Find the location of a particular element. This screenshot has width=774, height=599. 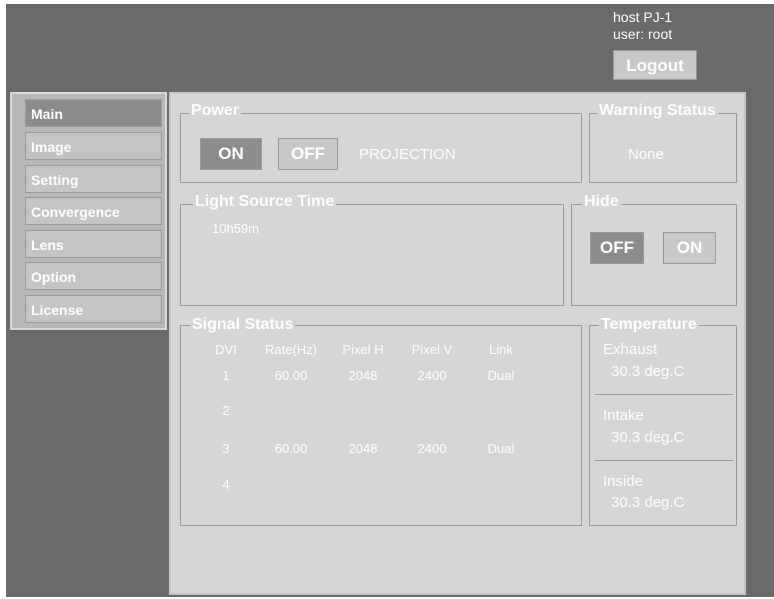

sidebar-item-convergence: Convergence is located at coordinates (93, 211).